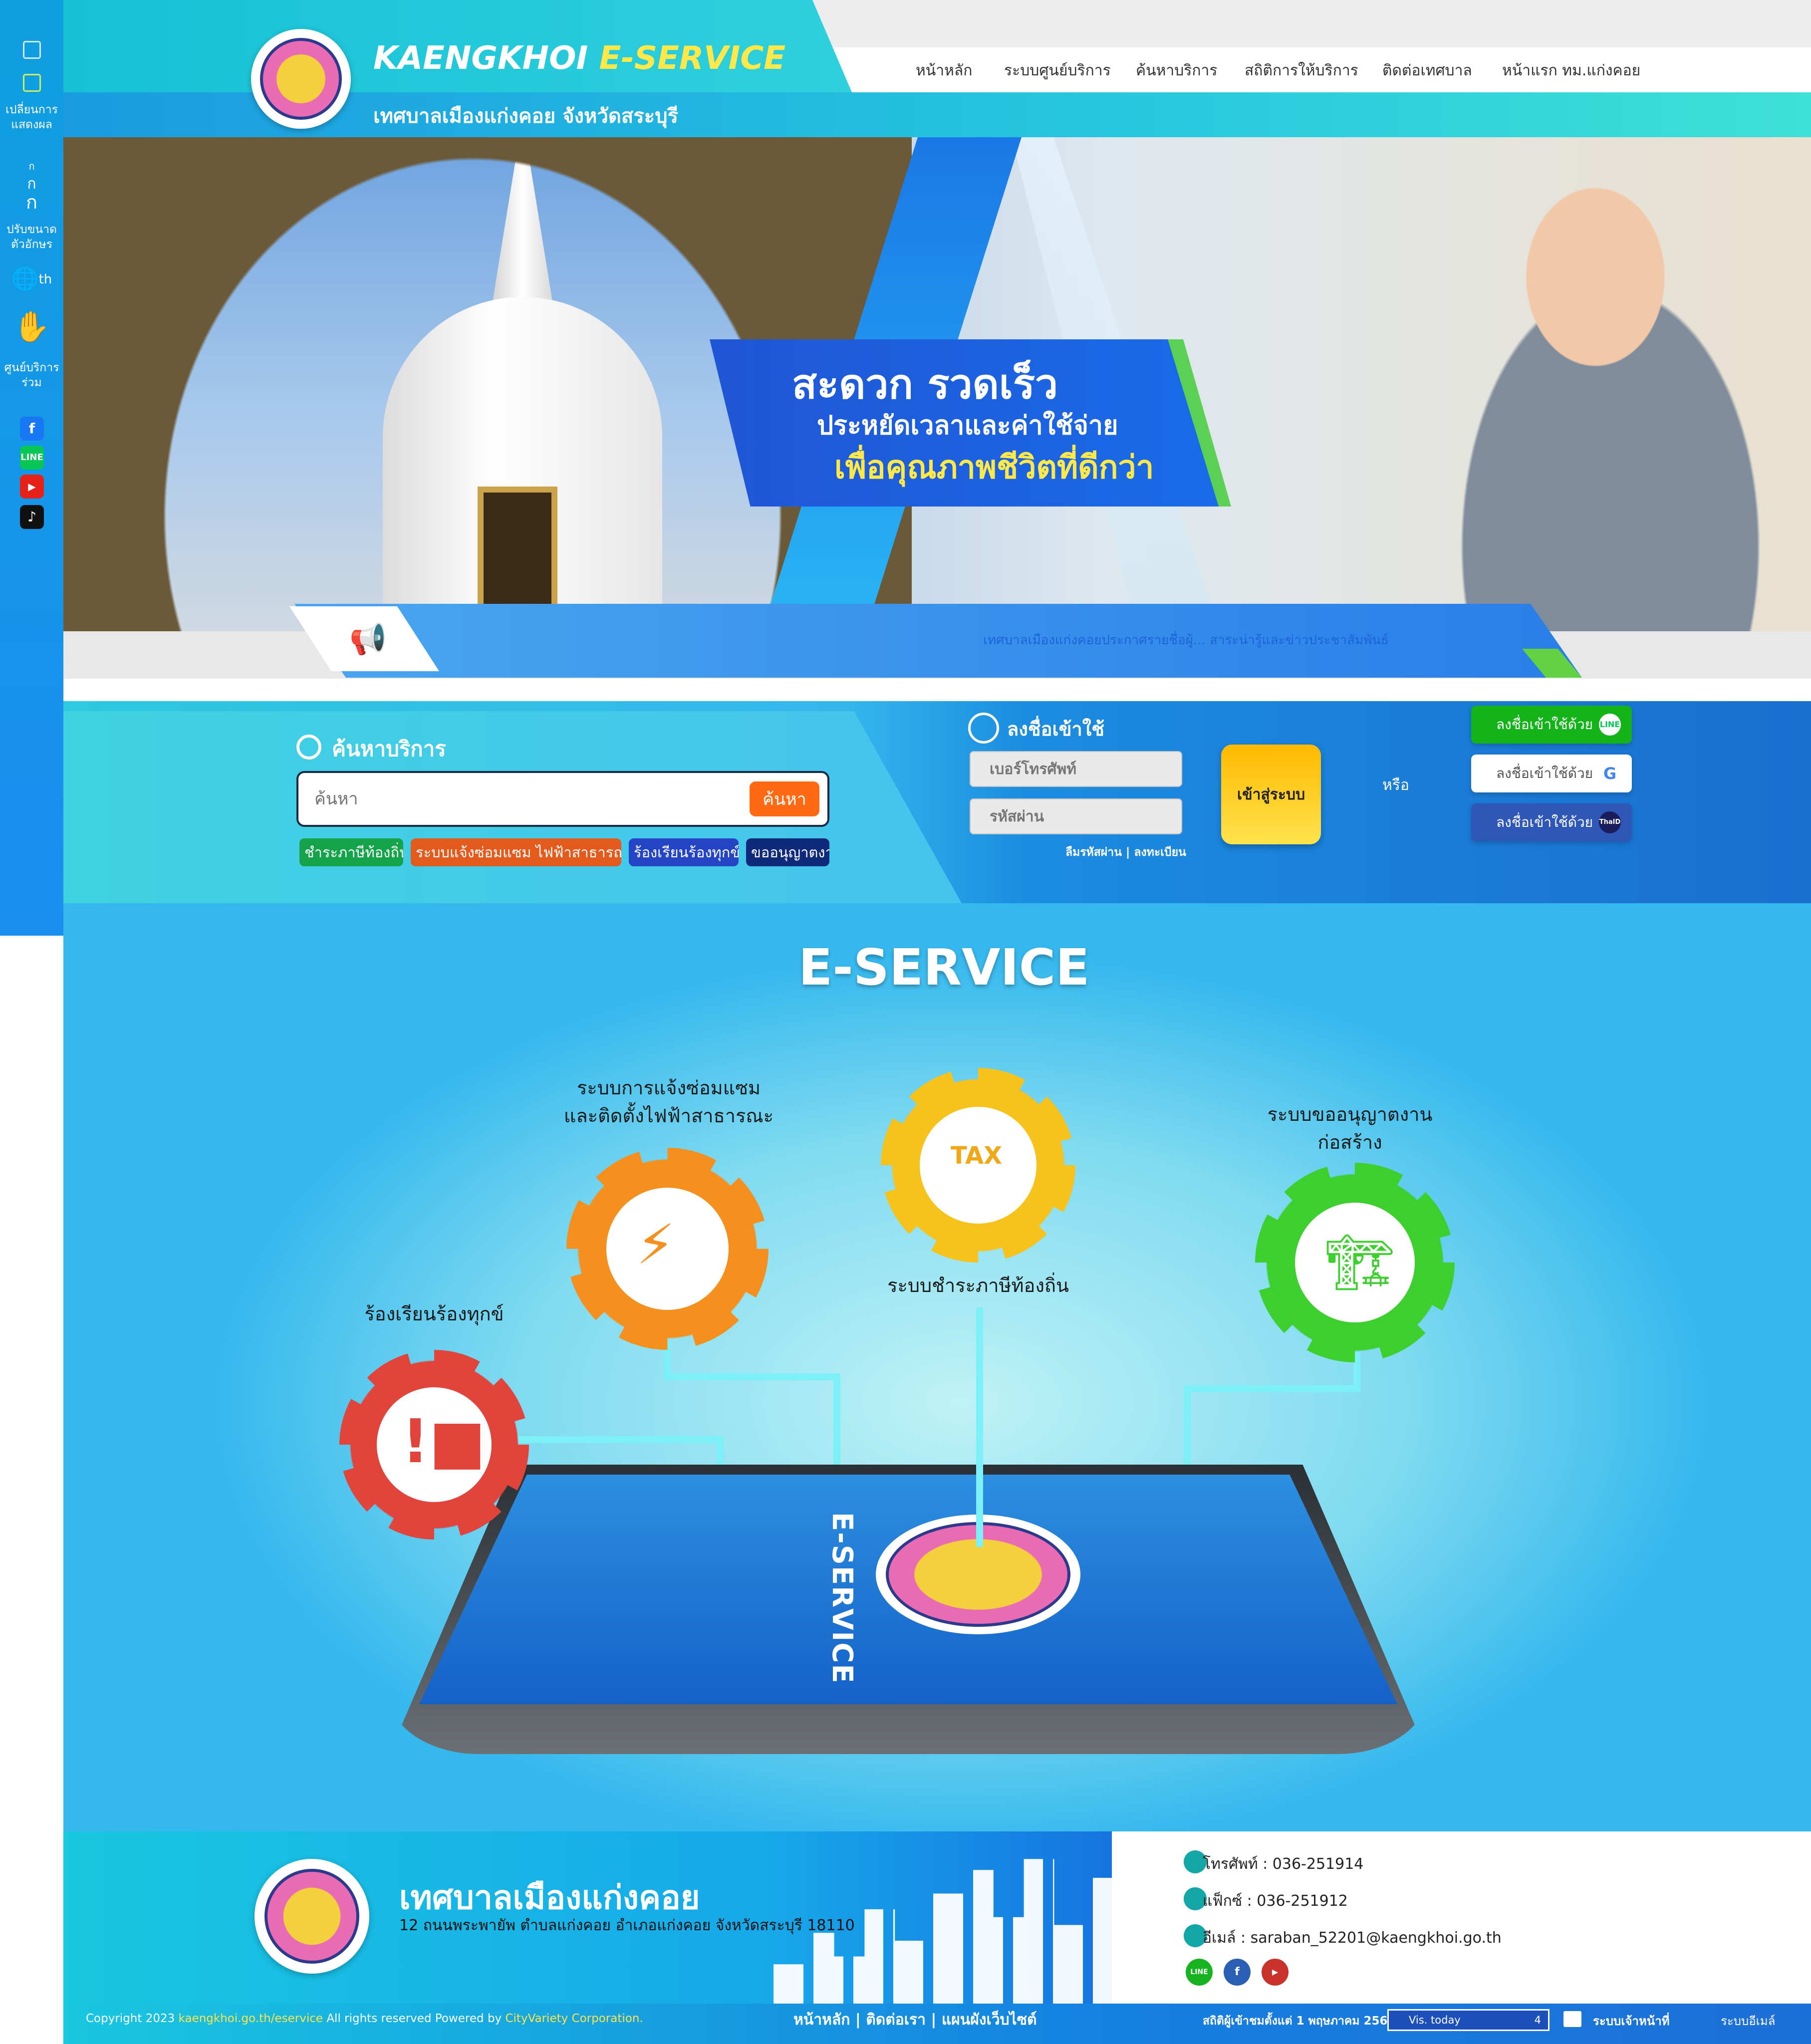 The image size is (1811, 2044). What do you see at coordinates (526, 116) in the screenshot?
I see `site-subtitle: เทศบาลเมืองแก่งคอย จังหวัดสระบุรี` at bounding box center [526, 116].